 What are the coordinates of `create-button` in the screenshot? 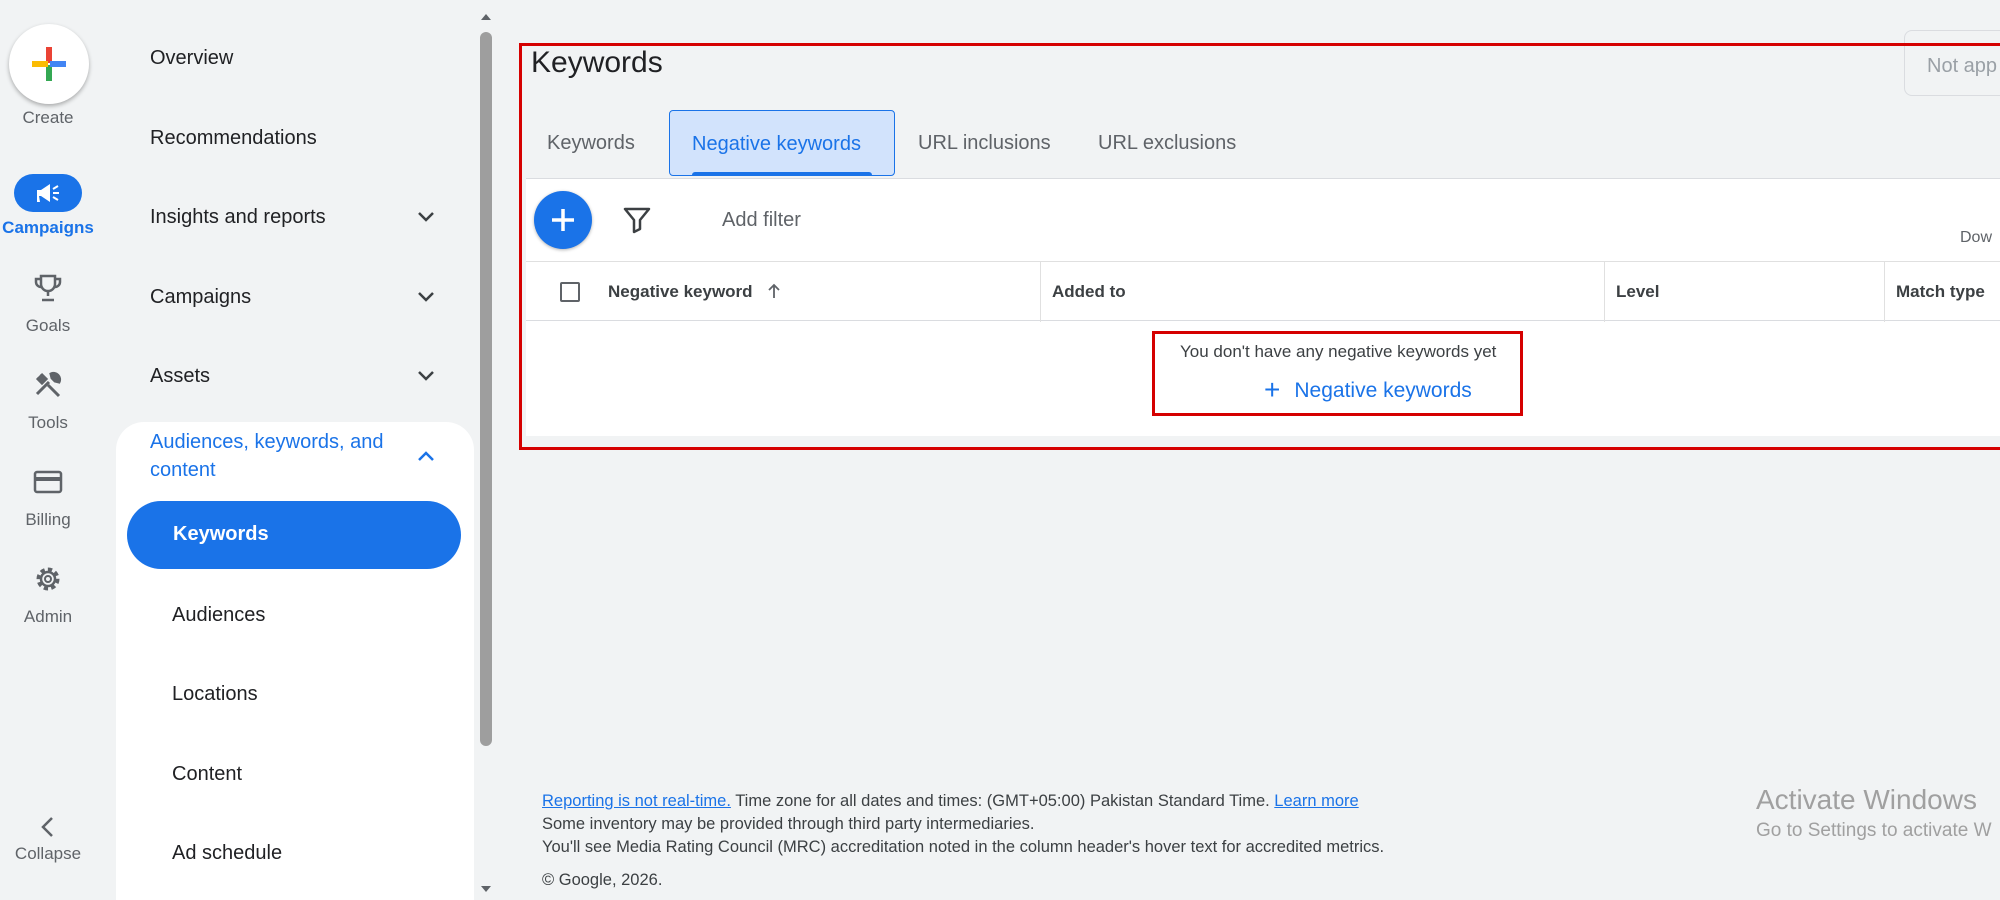 It's located at (49, 64).